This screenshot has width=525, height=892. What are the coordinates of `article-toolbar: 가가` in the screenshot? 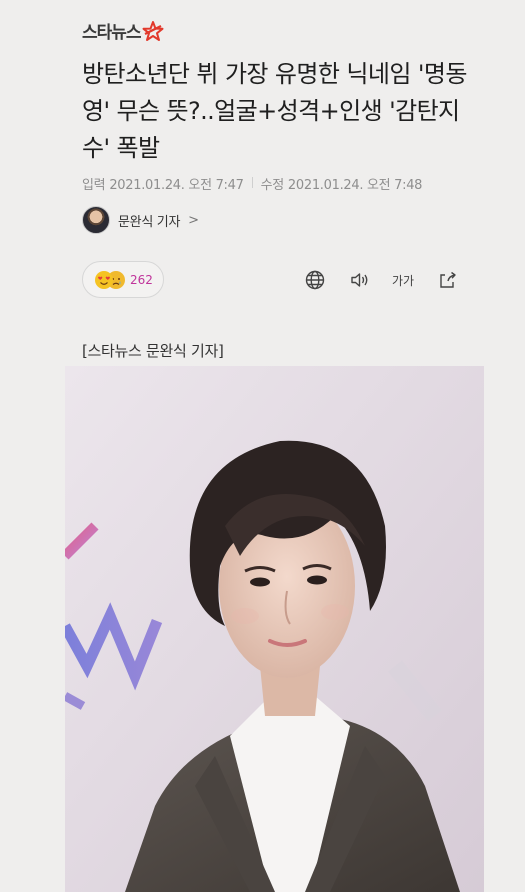 It's located at (381, 280).